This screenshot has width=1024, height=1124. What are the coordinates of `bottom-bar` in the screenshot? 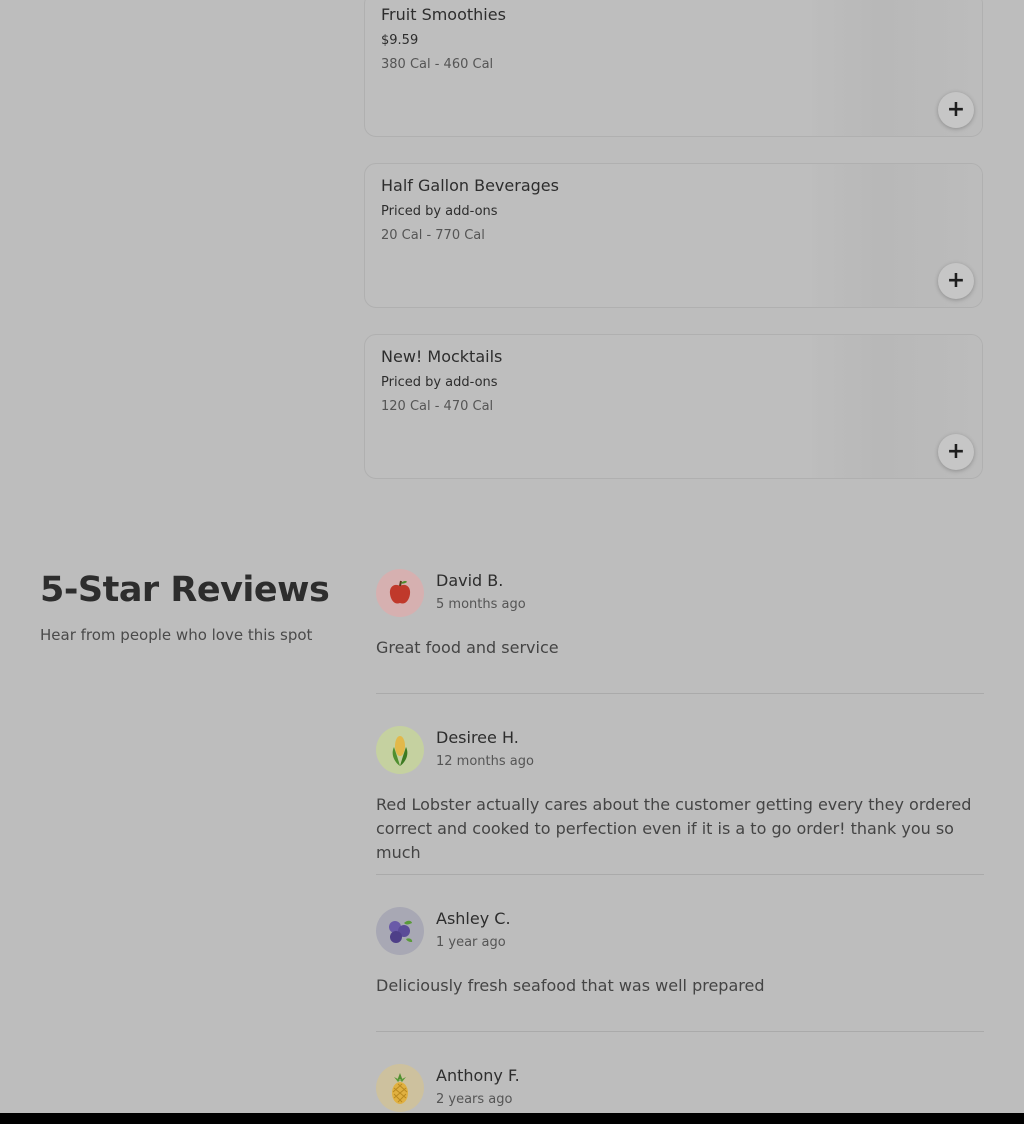 It's located at (512, 1118).